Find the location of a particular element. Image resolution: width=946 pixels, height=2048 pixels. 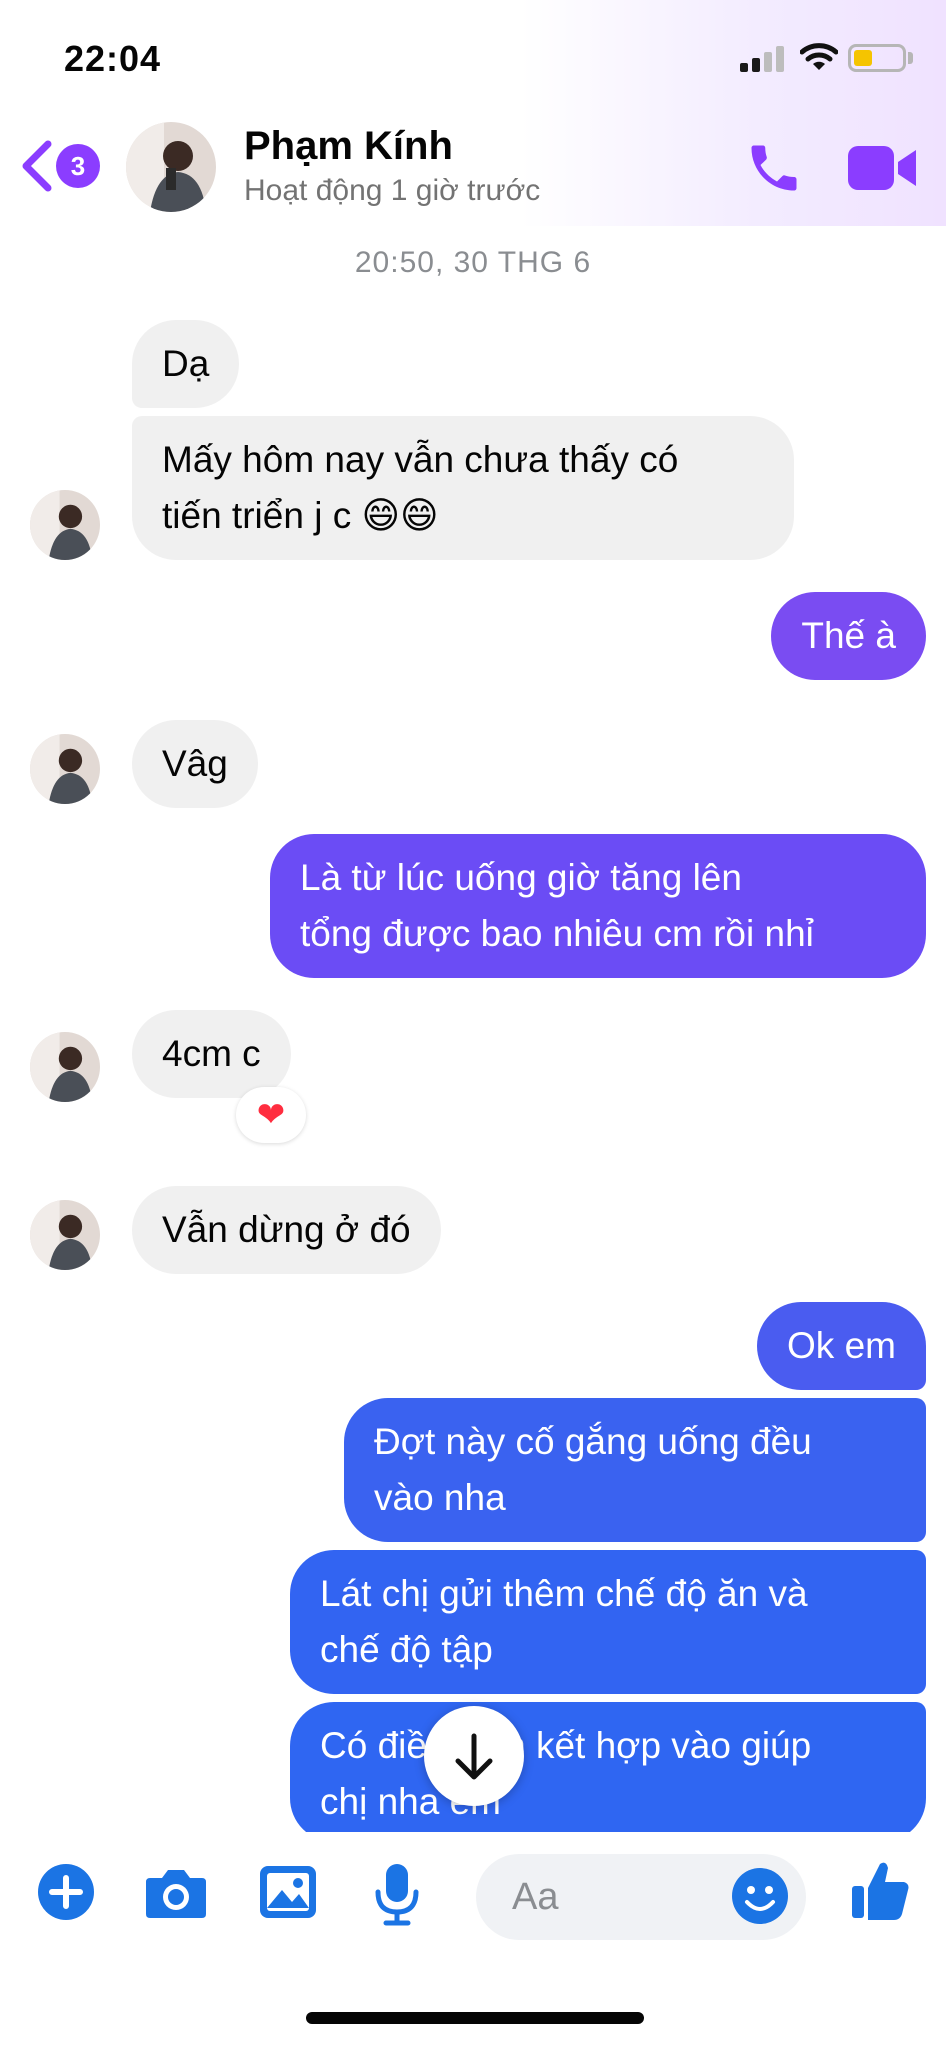

unread-count-badge: 3 is located at coordinates (78, 166).